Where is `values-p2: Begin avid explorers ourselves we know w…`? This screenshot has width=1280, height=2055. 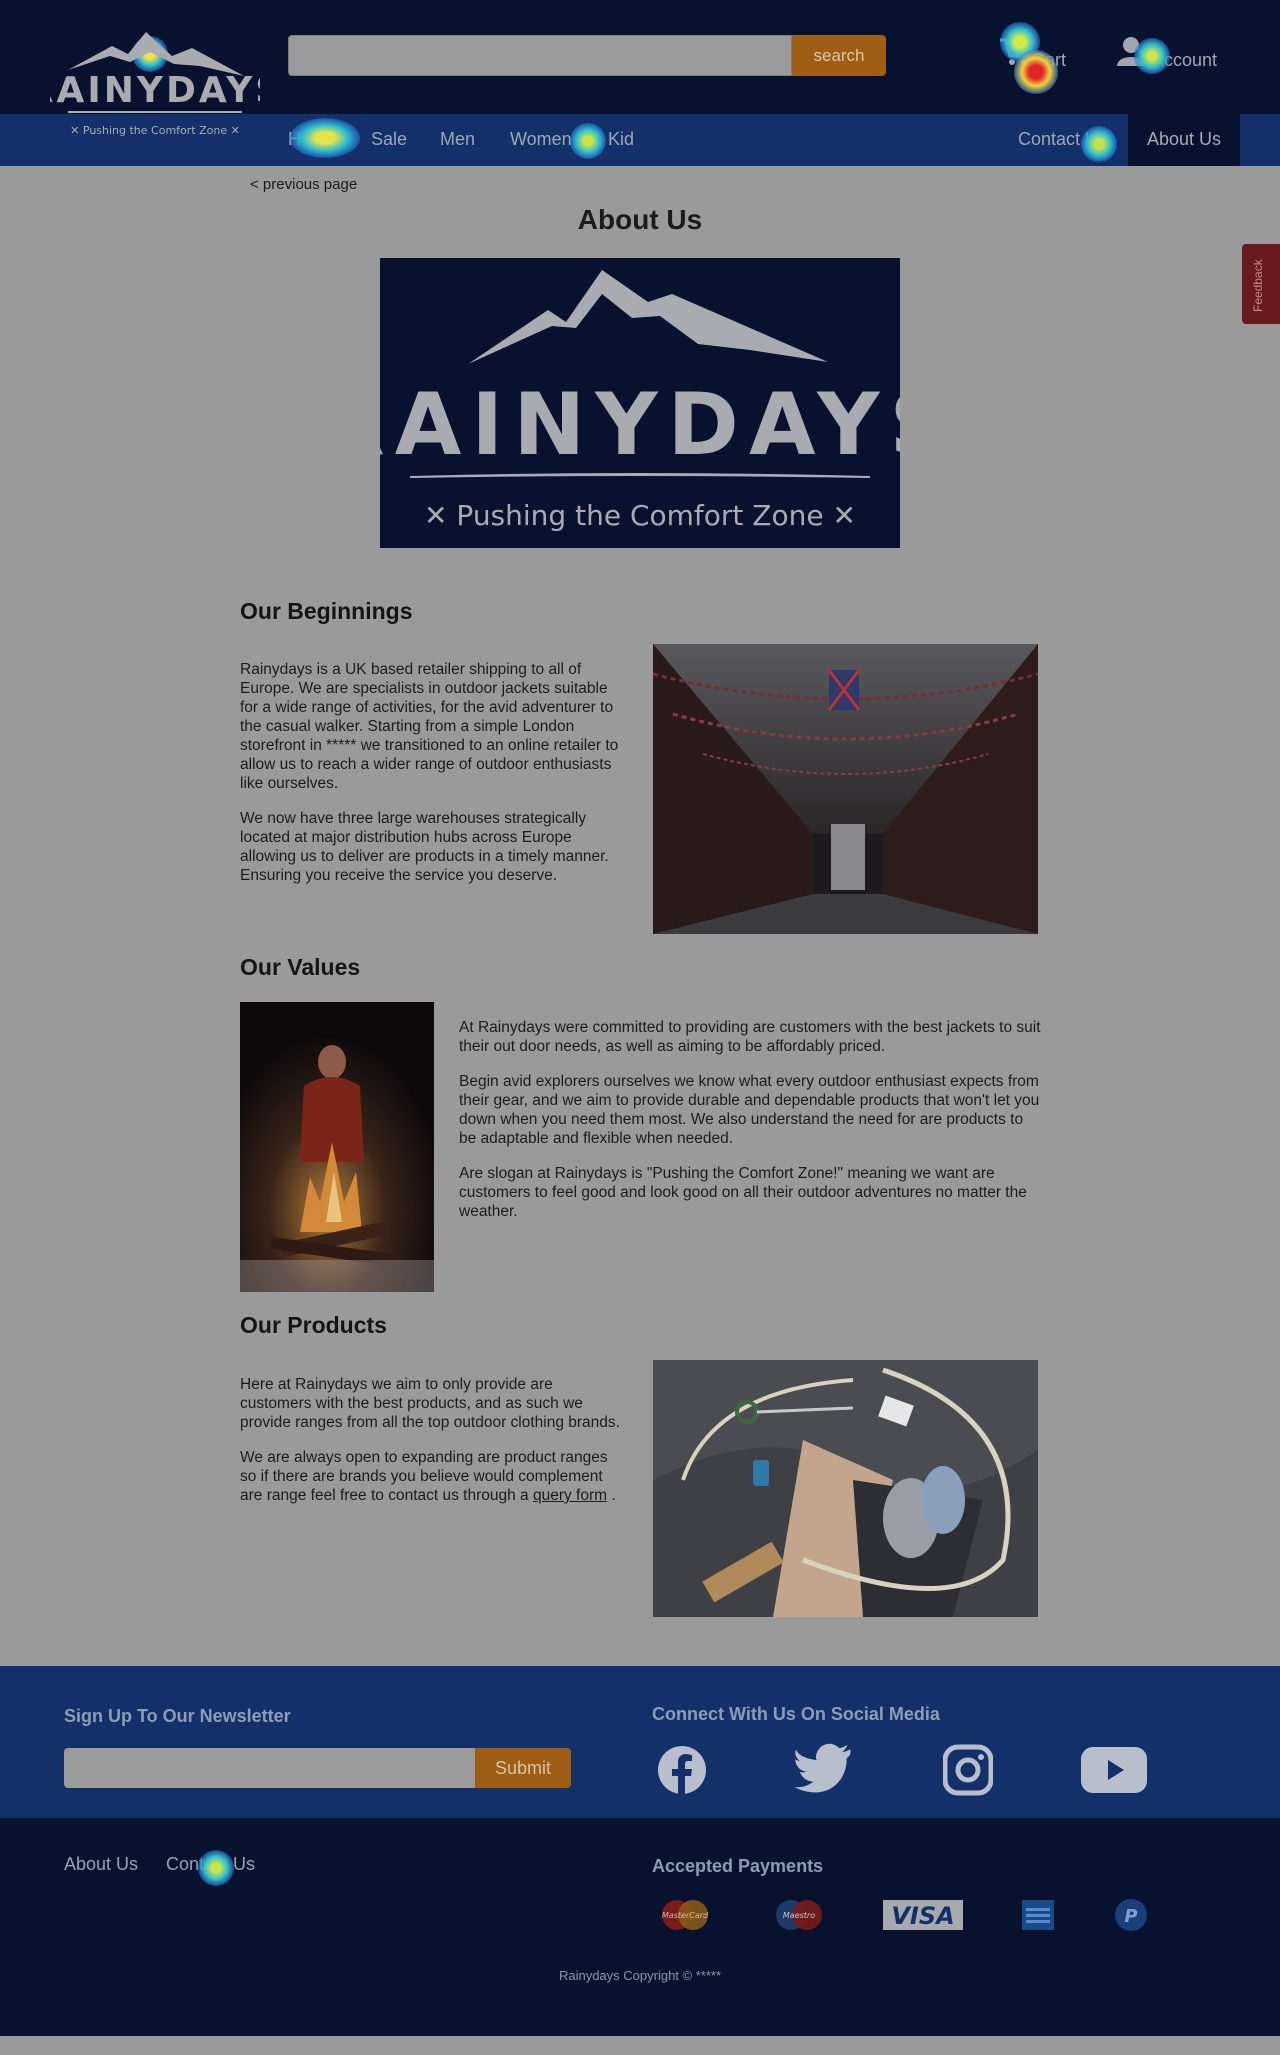
values-p2: Begin avid explorers ourselves we know w… is located at coordinates (749, 1110).